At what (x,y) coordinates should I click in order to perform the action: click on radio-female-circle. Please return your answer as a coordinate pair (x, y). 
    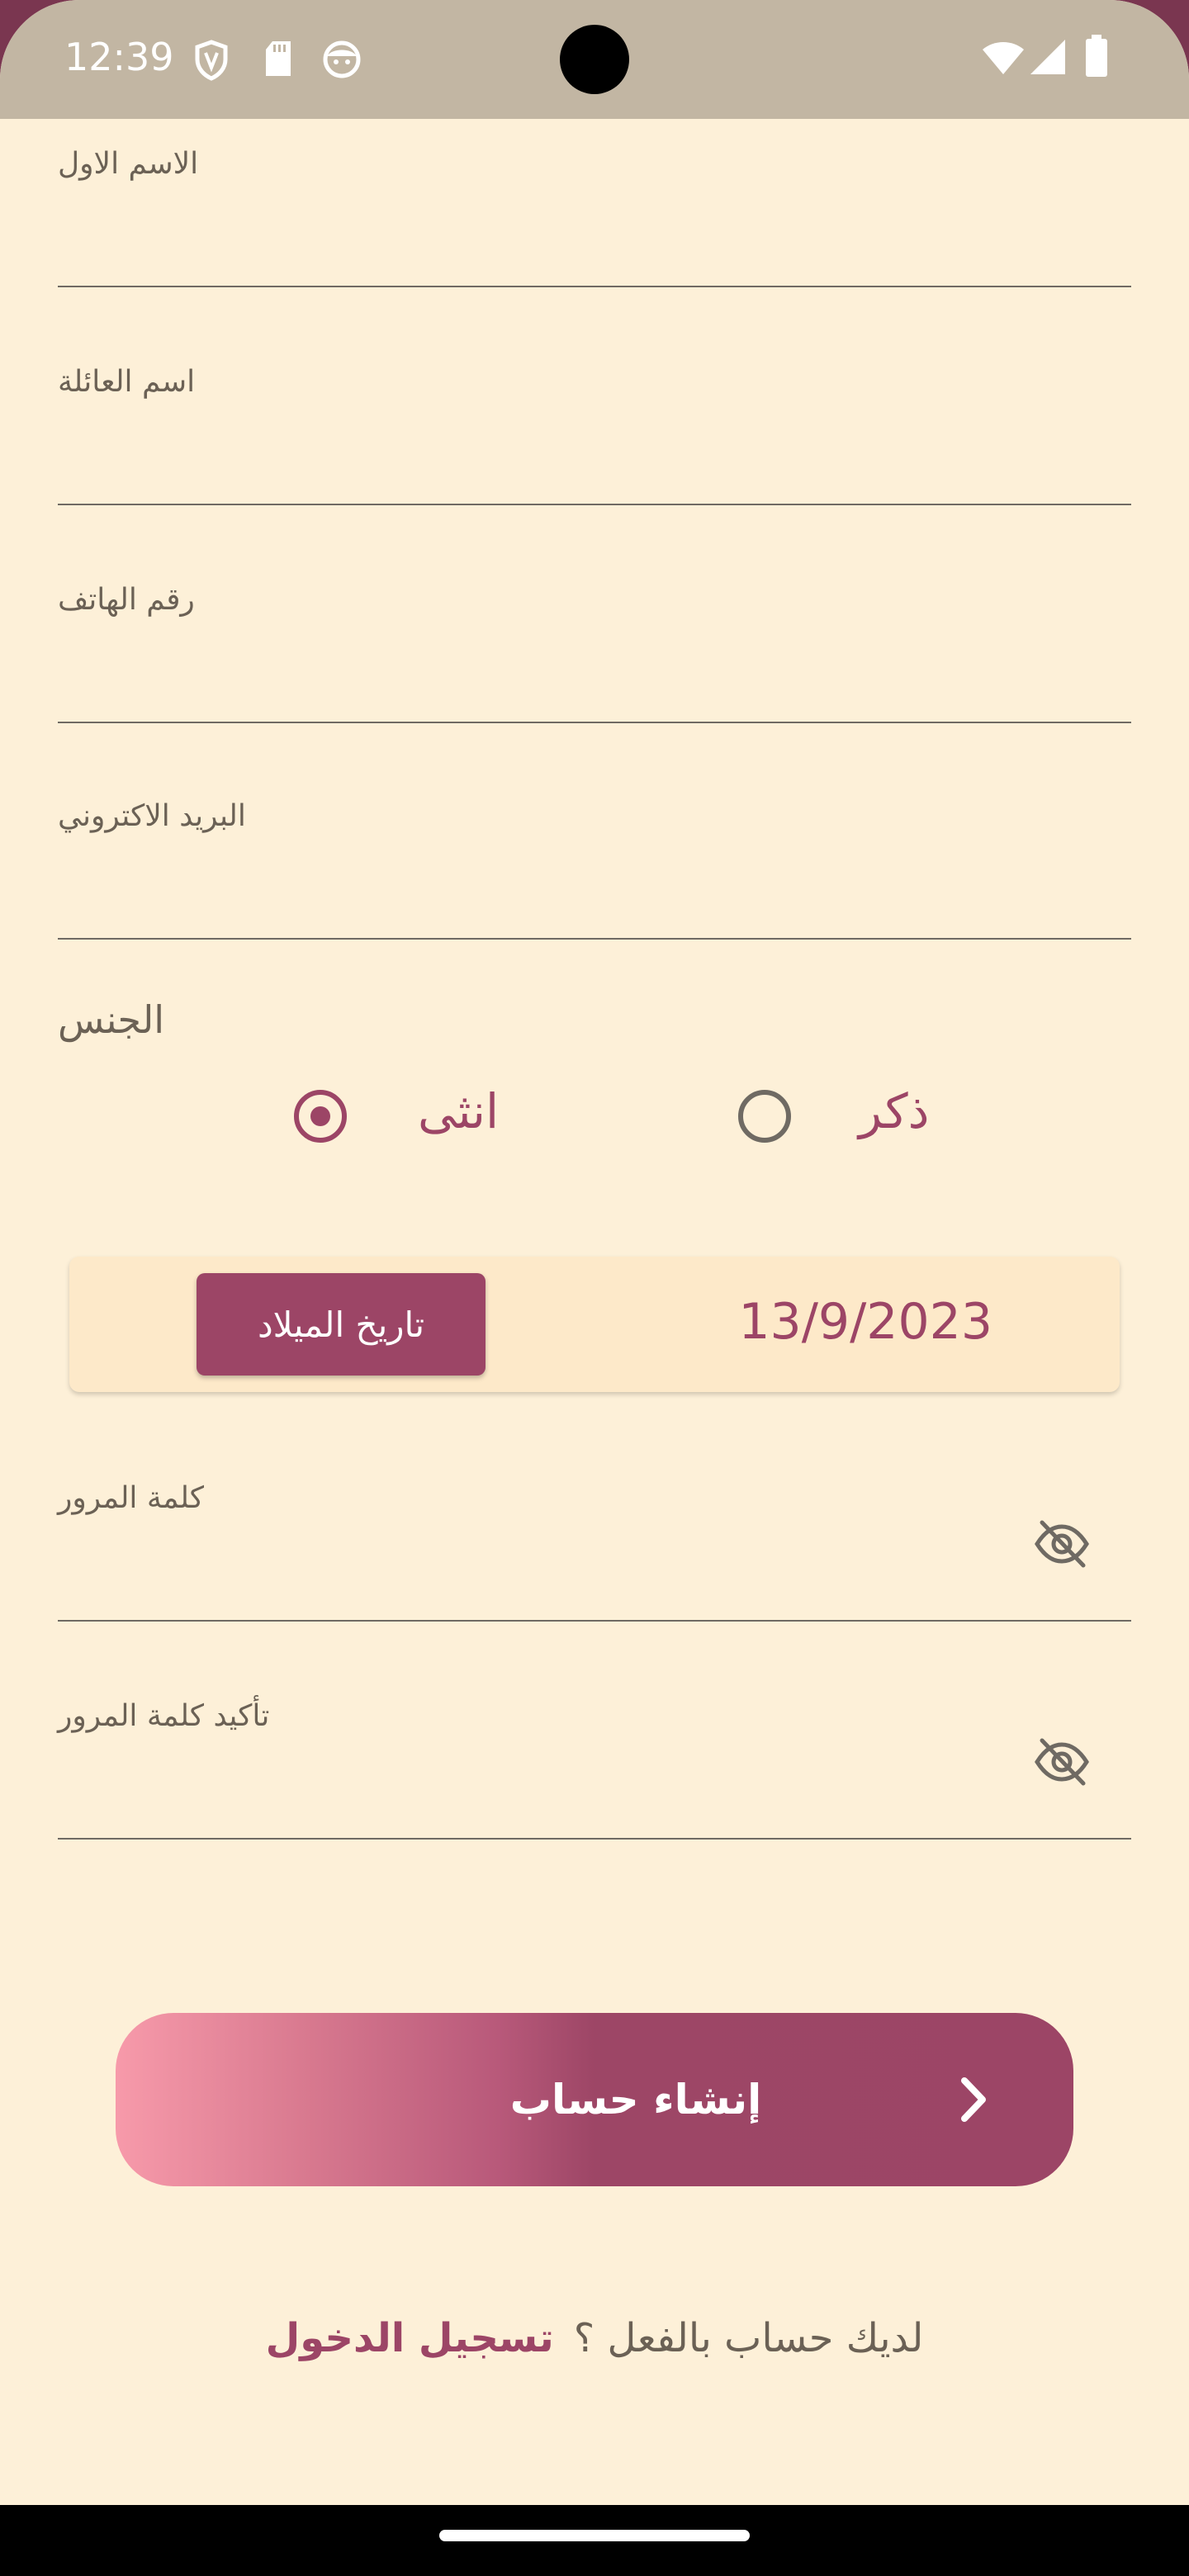
    Looking at the image, I should click on (320, 1116).